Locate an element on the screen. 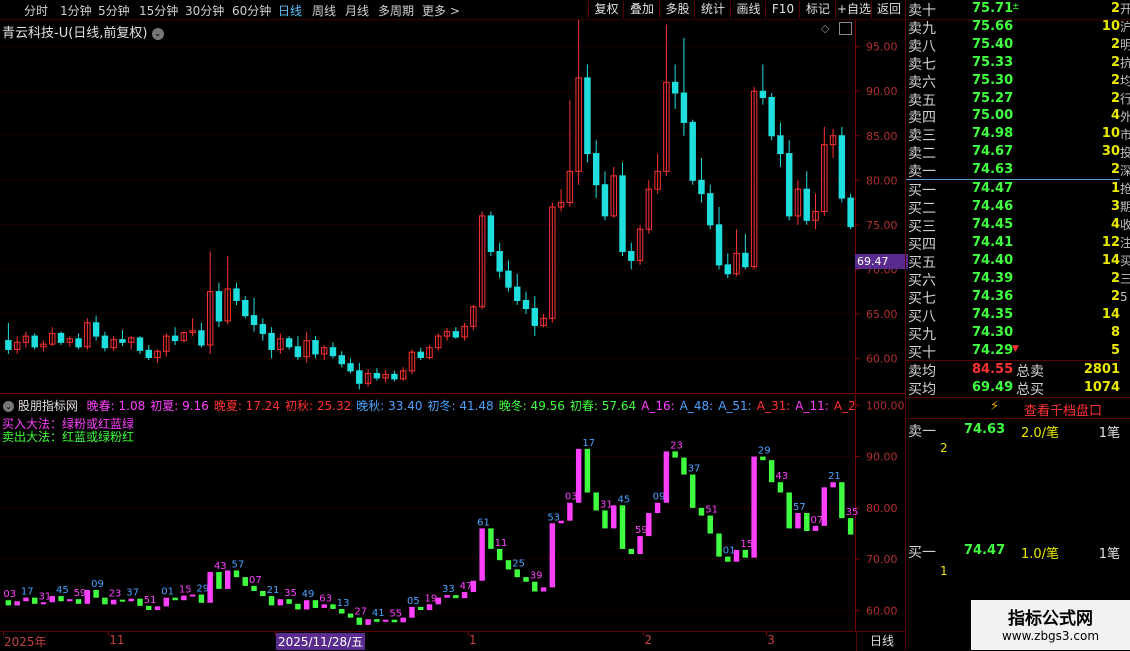 This screenshot has height=651, width=1130. sell-level-2: 卖八 75.40 2 is located at coordinates (1013, 45).